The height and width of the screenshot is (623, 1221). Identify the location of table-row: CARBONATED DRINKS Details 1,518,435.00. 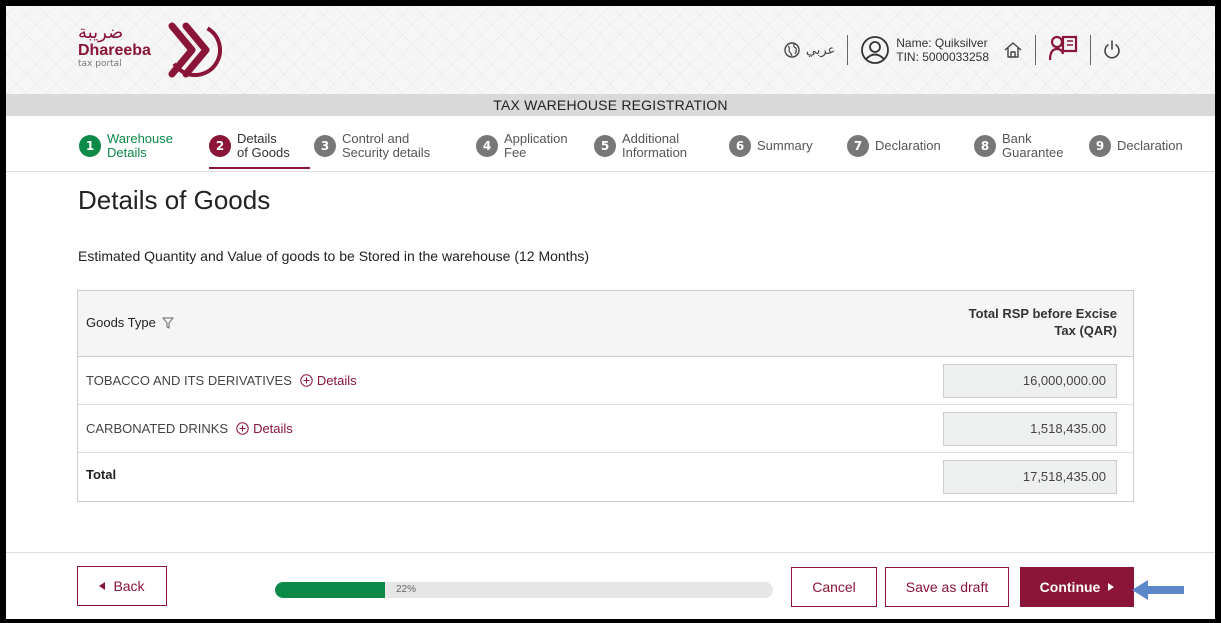
(605, 429).